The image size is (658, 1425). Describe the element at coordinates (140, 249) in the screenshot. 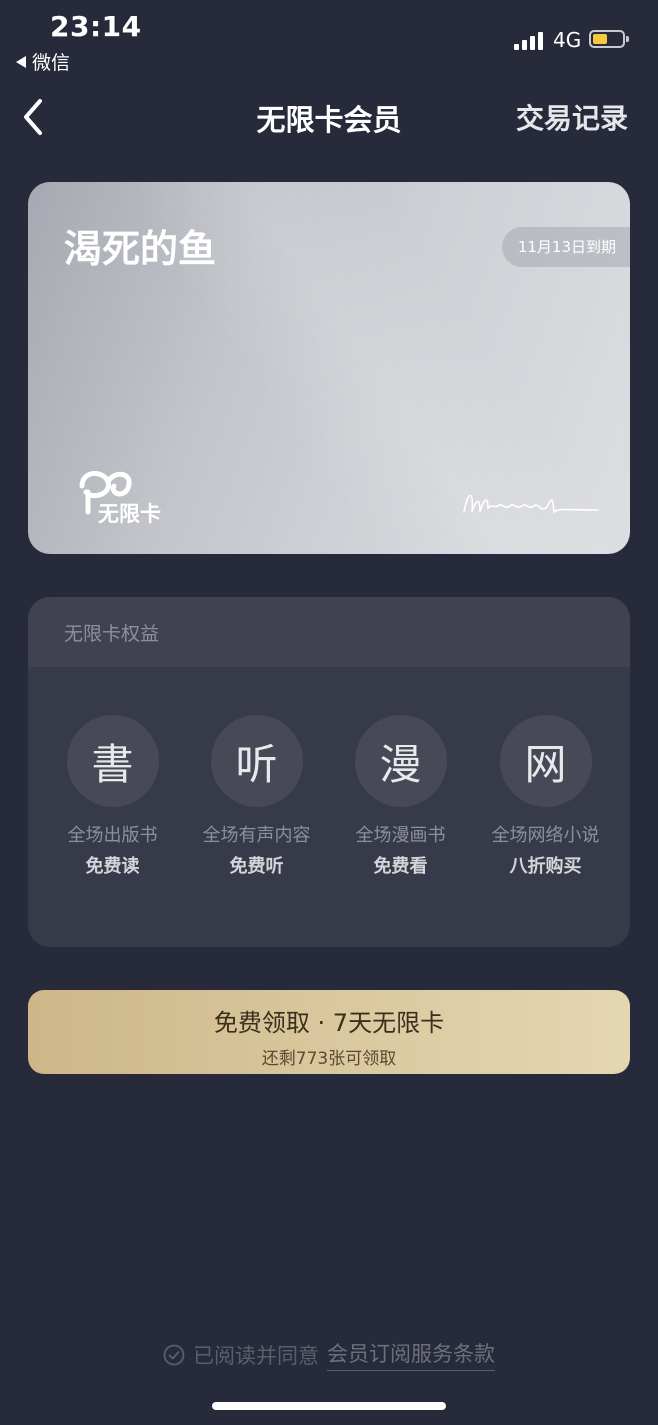

I see `card-user-name: 渴死的鱼` at that location.